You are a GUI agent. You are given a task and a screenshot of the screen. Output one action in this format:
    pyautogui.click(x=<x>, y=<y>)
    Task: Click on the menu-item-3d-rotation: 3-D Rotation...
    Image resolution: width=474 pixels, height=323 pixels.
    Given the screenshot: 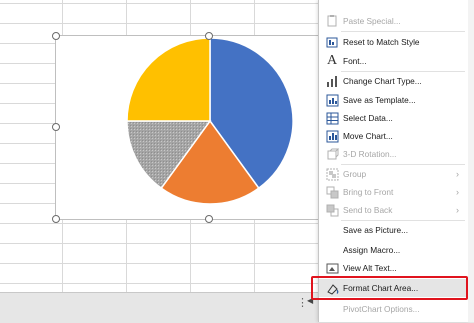 What is the action you would take?
    pyautogui.click(x=394, y=154)
    